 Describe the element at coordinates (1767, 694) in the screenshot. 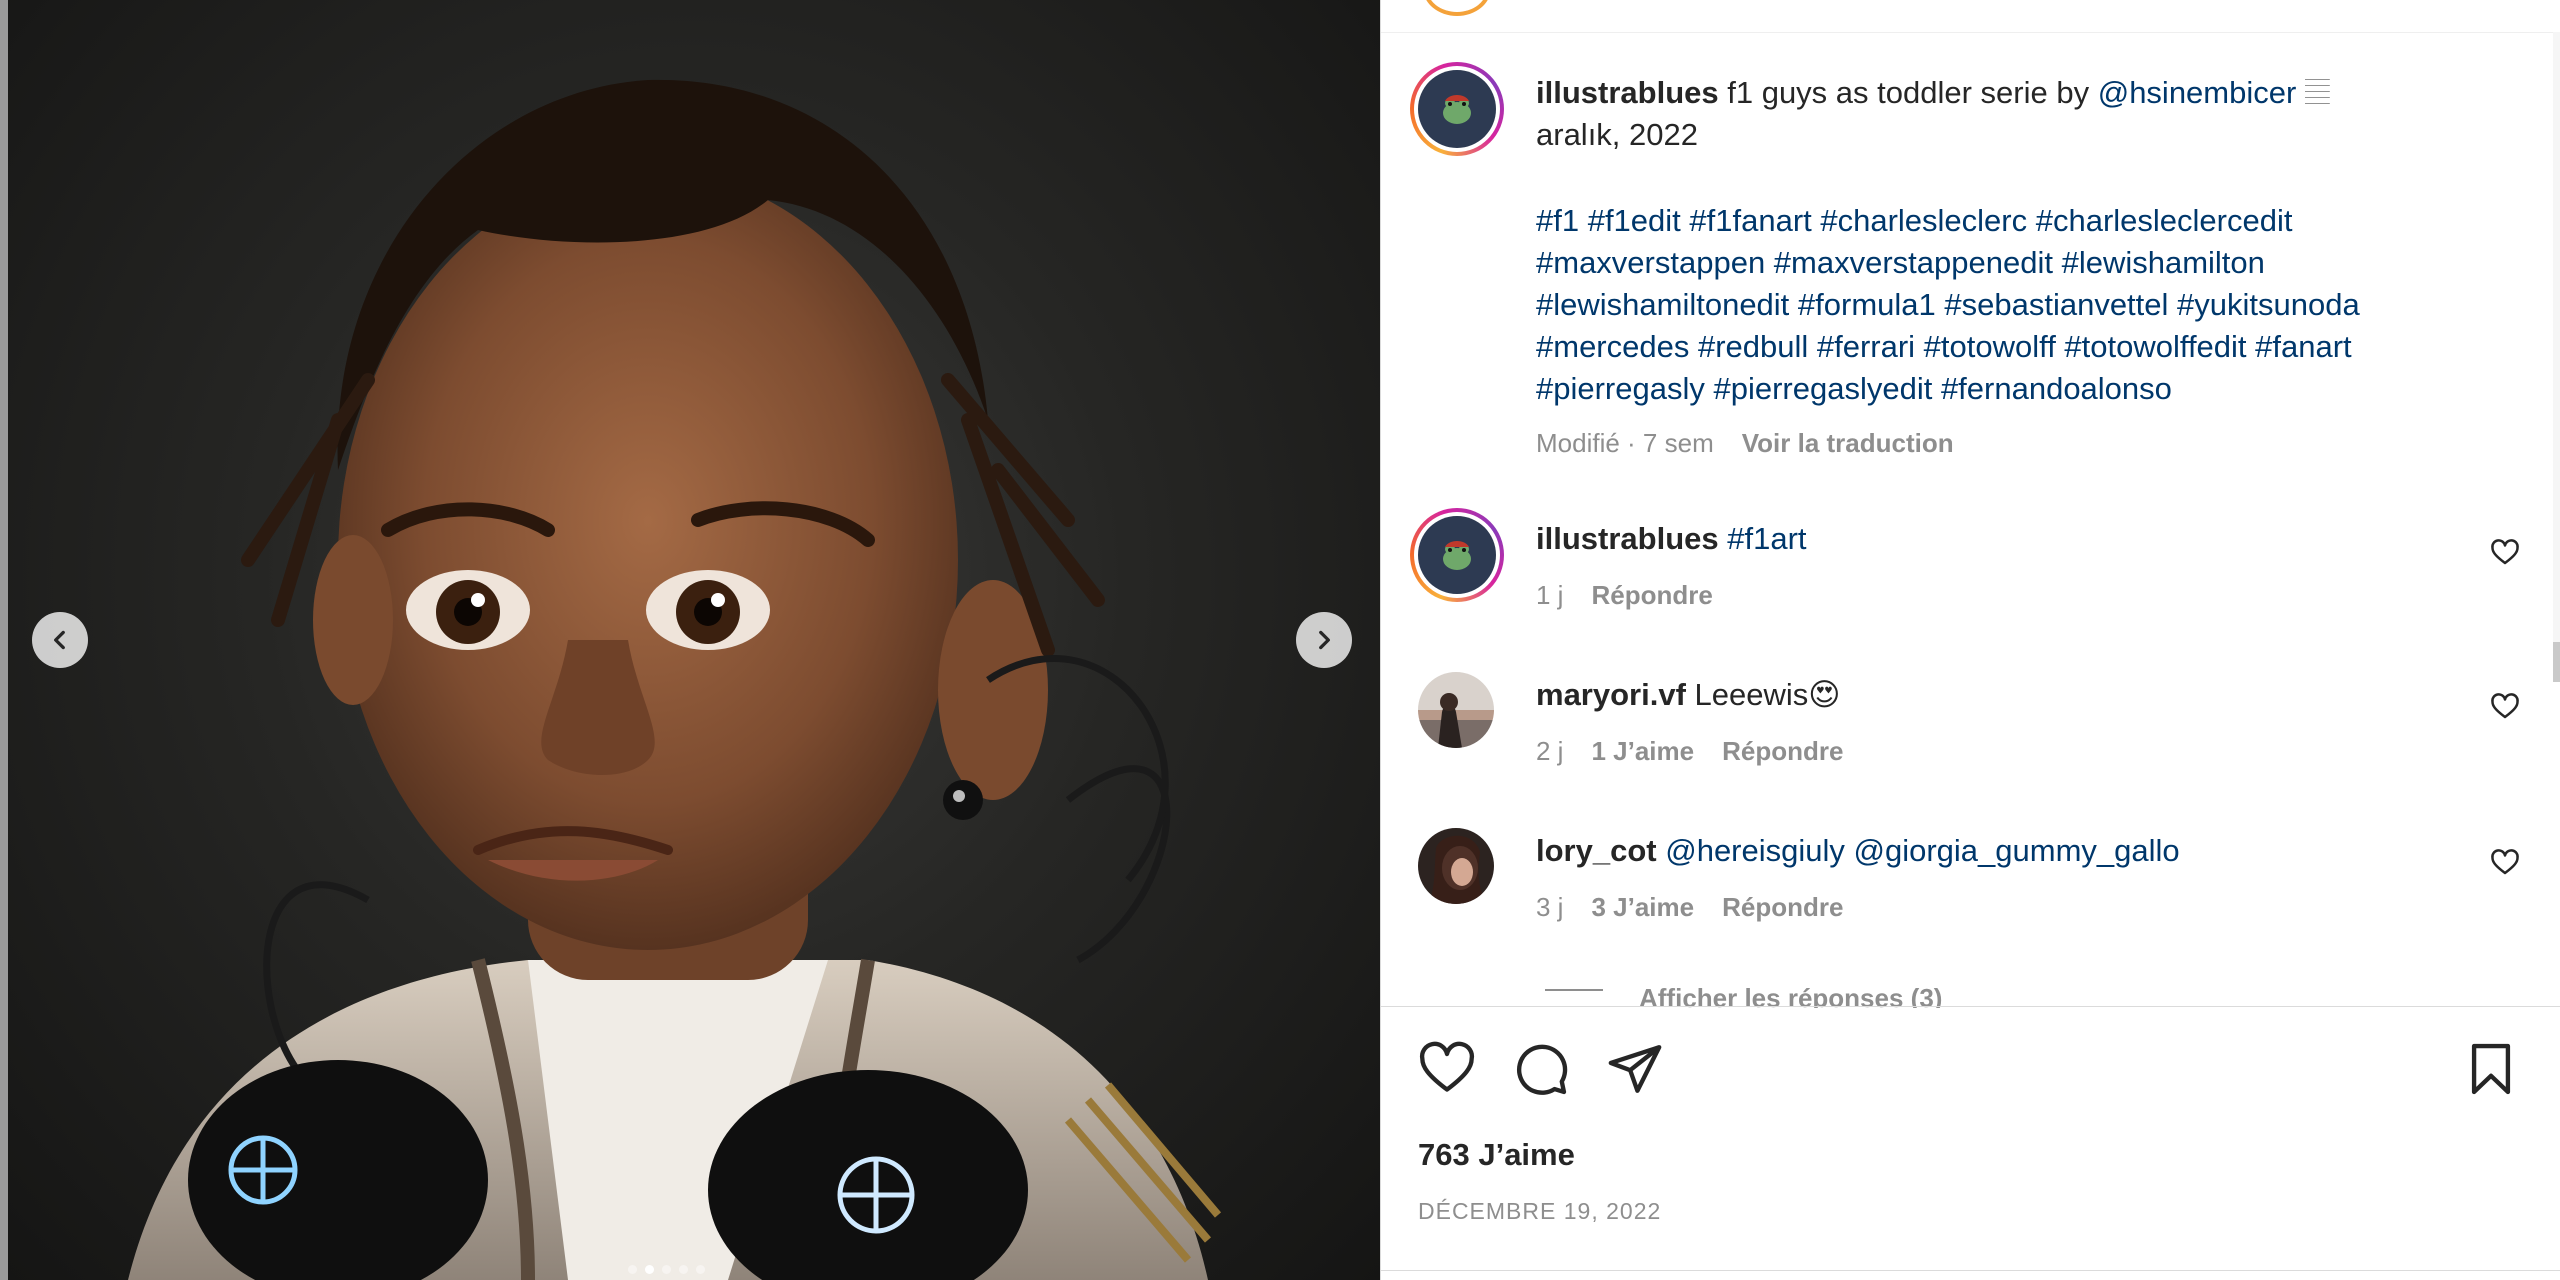

I see `comment-text: Leeewis😍` at that location.